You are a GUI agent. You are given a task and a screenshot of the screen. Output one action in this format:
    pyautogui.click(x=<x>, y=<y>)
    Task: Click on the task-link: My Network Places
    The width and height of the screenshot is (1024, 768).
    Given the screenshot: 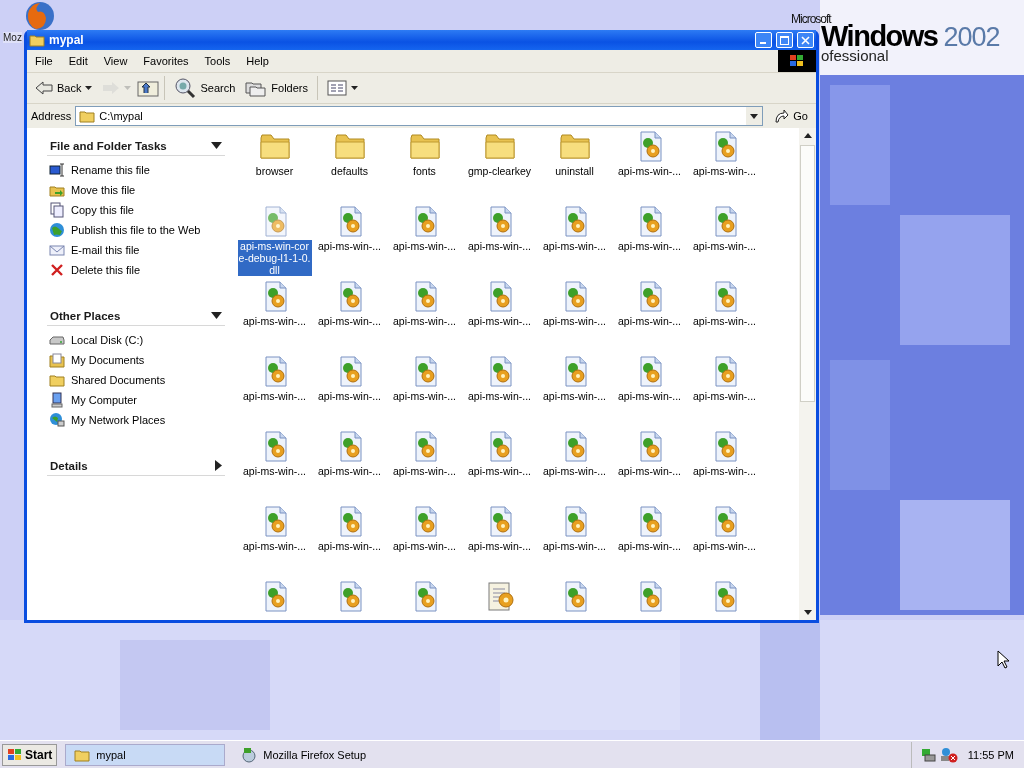 What is the action you would take?
    pyautogui.click(x=118, y=420)
    